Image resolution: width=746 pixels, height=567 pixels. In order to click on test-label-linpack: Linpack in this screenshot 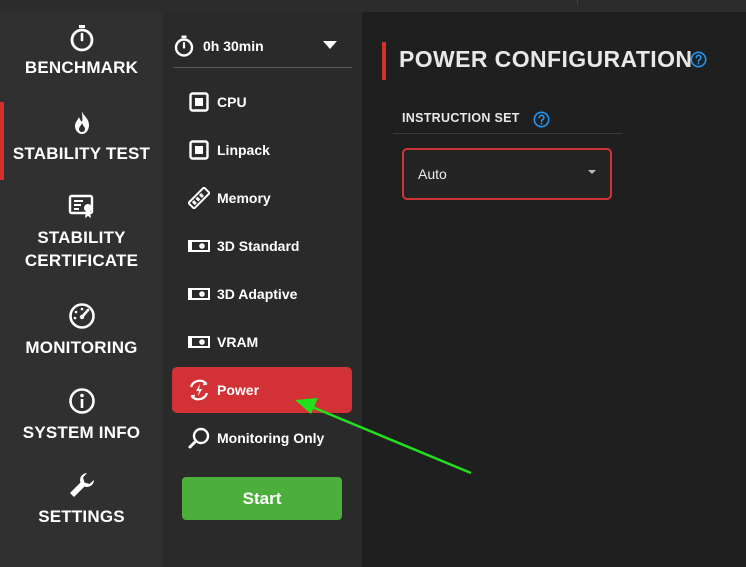, I will do `click(243, 150)`.